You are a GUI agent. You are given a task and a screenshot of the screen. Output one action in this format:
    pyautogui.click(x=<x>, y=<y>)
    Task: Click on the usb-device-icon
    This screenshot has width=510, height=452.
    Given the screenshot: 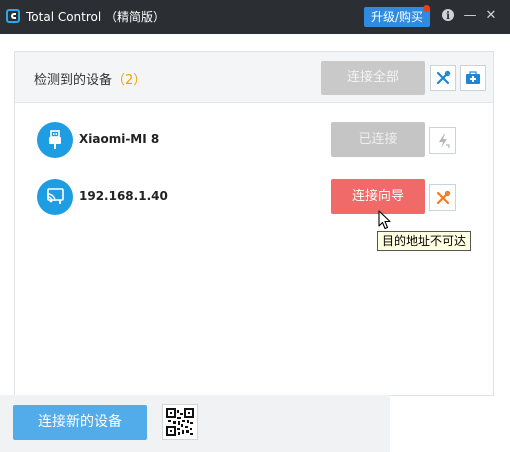 What is the action you would take?
    pyautogui.click(x=55, y=140)
    